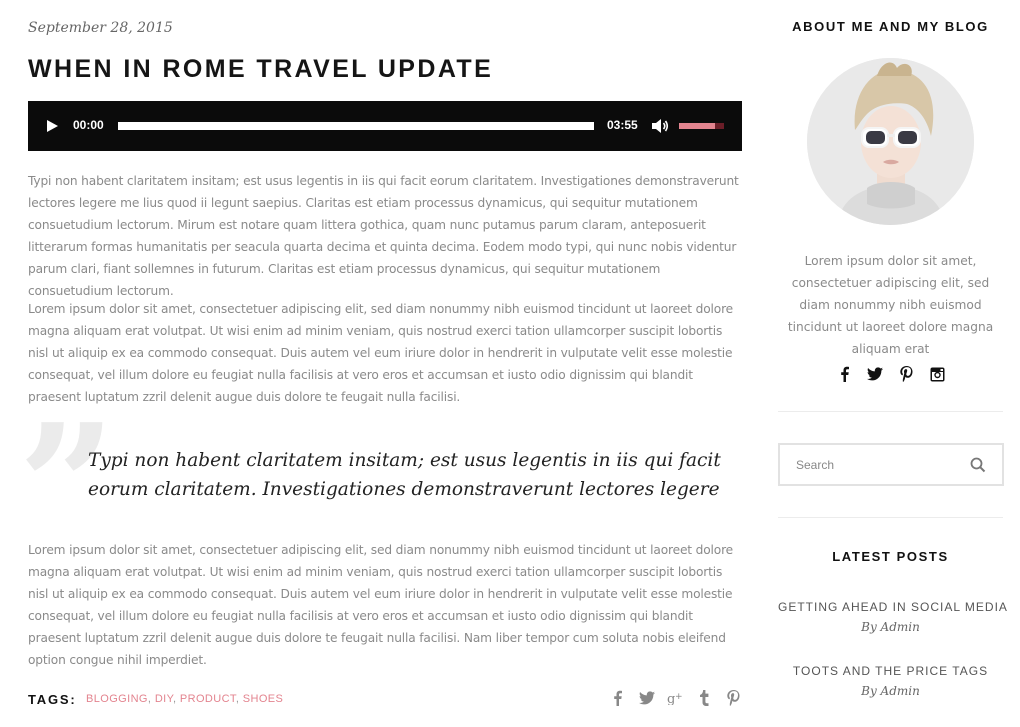 The height and width of the screenshot is (727, 1020). What do you see at coordinates (164, 699) in the screenshot?
I see `tag-link: DIY` at bounding box center [164, 699].